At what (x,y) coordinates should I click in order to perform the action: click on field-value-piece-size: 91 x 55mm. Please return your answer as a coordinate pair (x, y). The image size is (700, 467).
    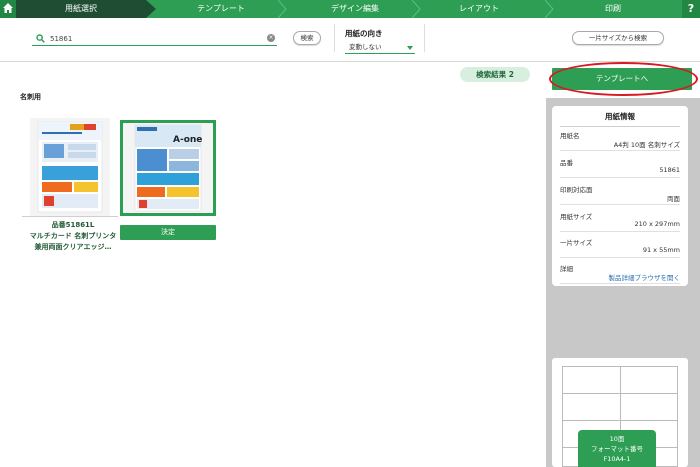
    Looking at the image, I should click on (661, 250).